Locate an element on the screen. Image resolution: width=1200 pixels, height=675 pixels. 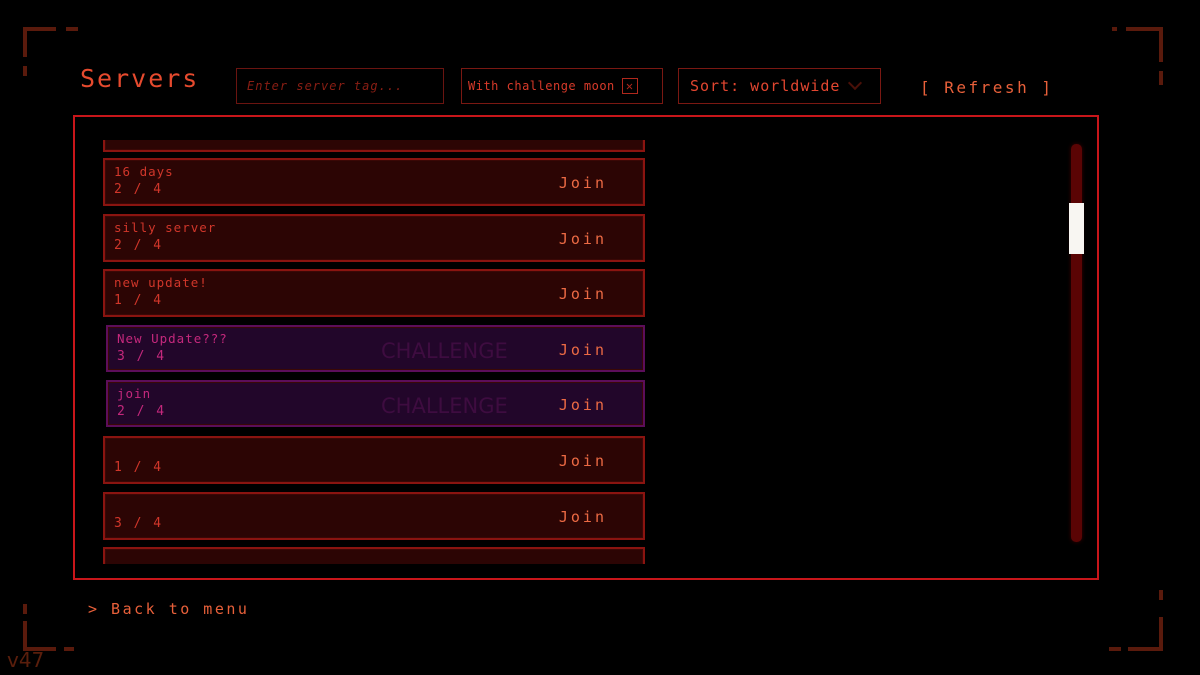
scrollbar-thumb is located at coordinates (1076, 228).